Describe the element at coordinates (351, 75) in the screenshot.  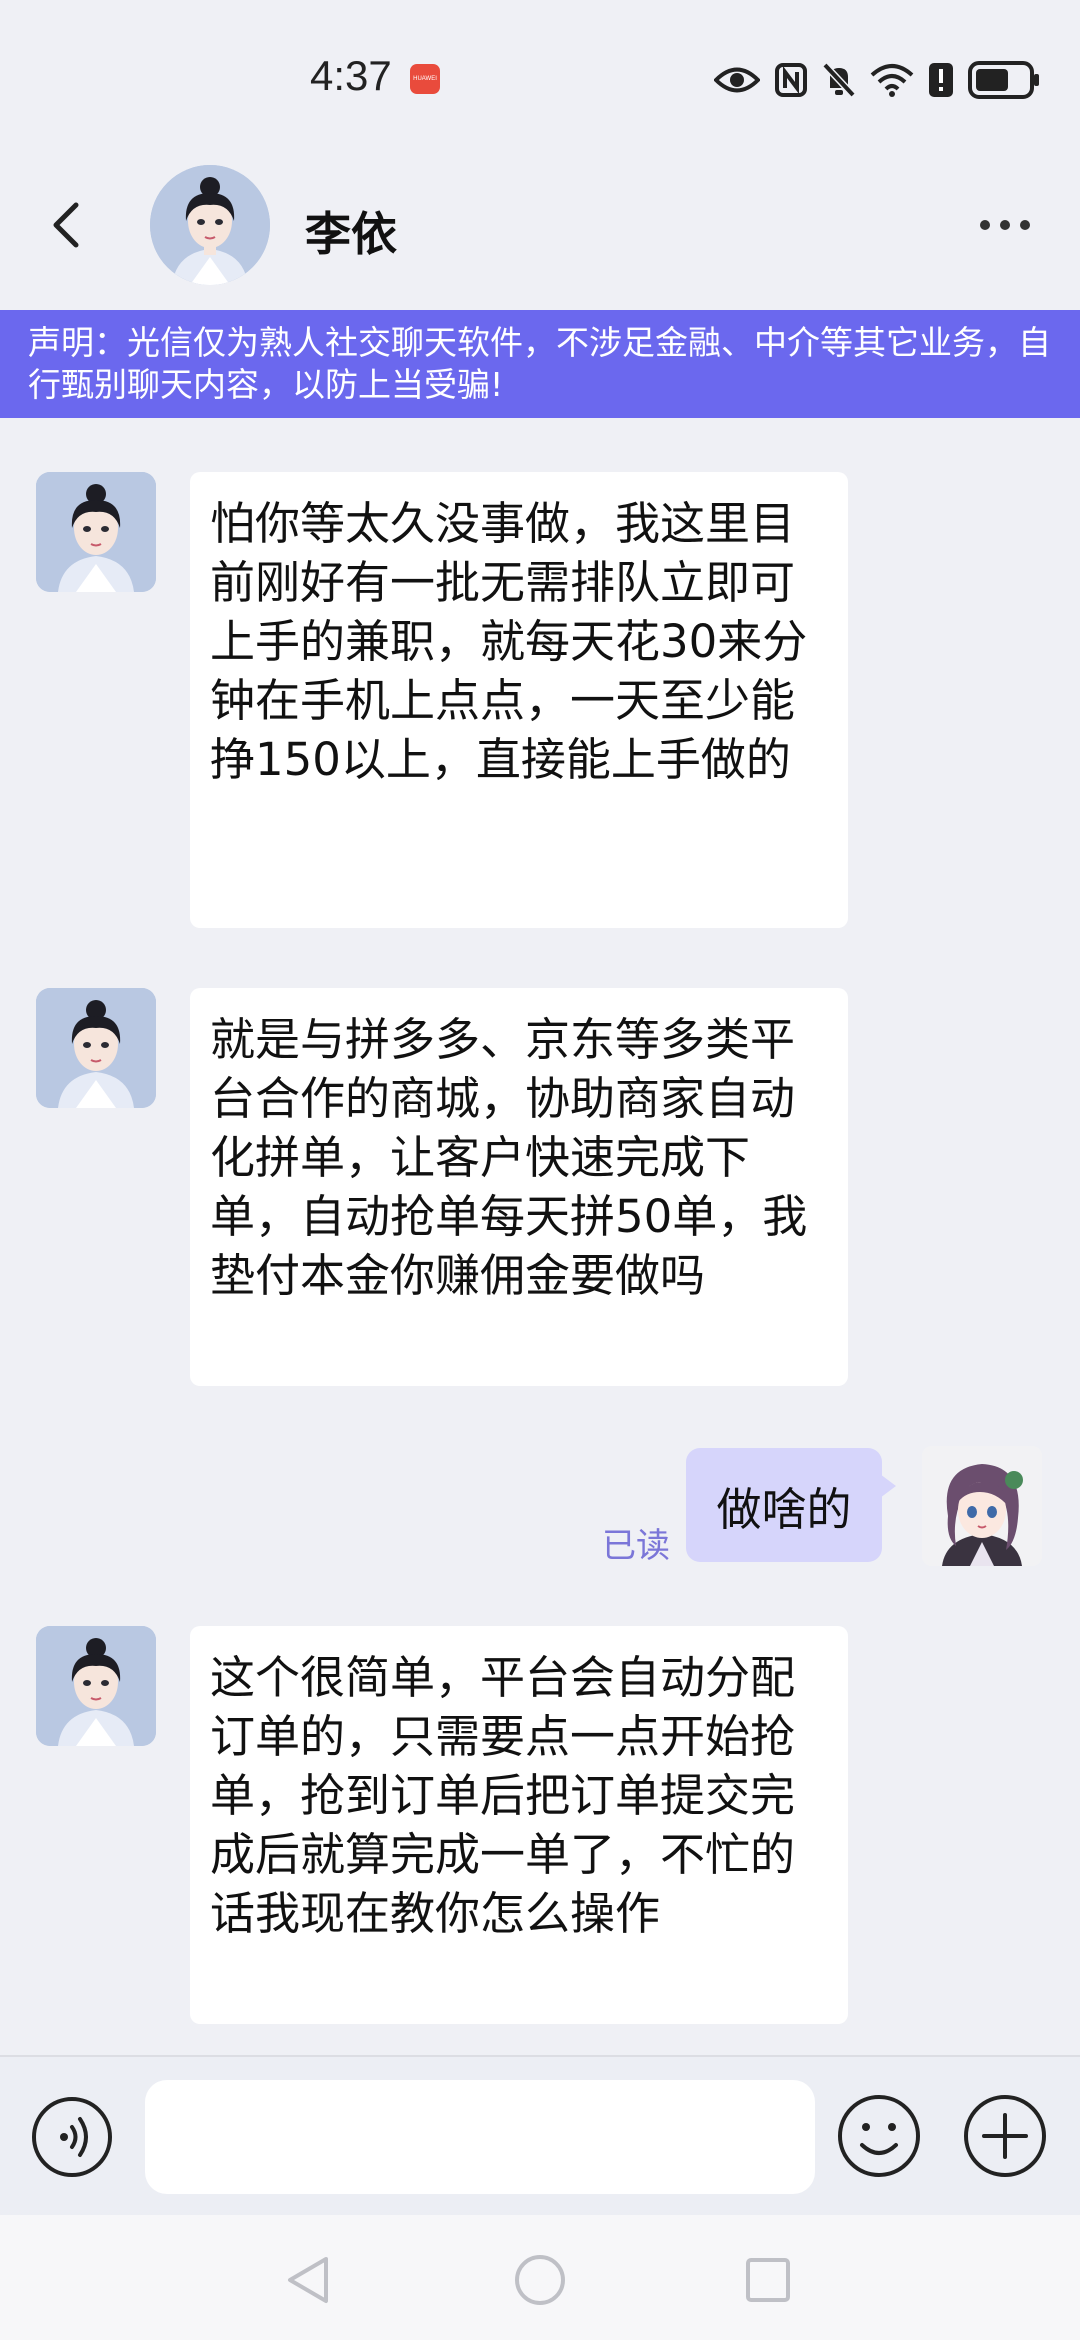
I see `status-time: 4:37` at that location.